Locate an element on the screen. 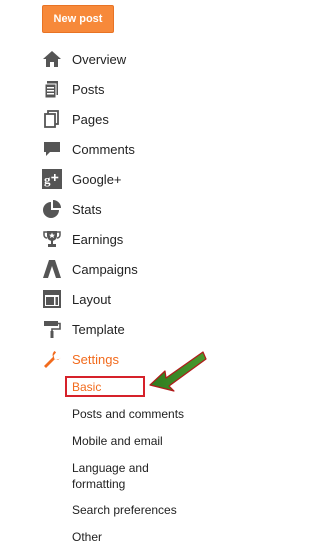  pie-chart-icon is located at coordinates (52, 209).